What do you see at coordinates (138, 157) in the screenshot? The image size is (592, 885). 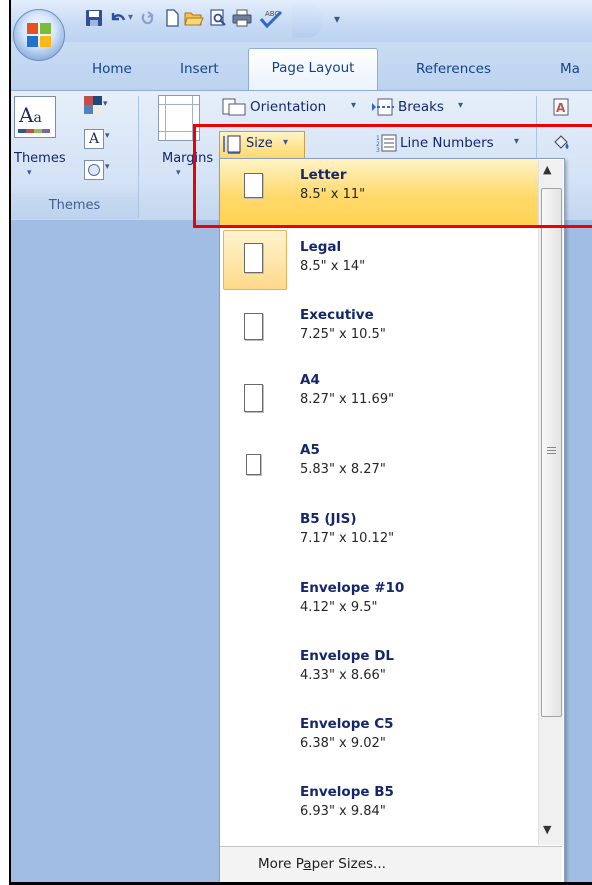 I see `group-divider` at bounding box center [138, 157].